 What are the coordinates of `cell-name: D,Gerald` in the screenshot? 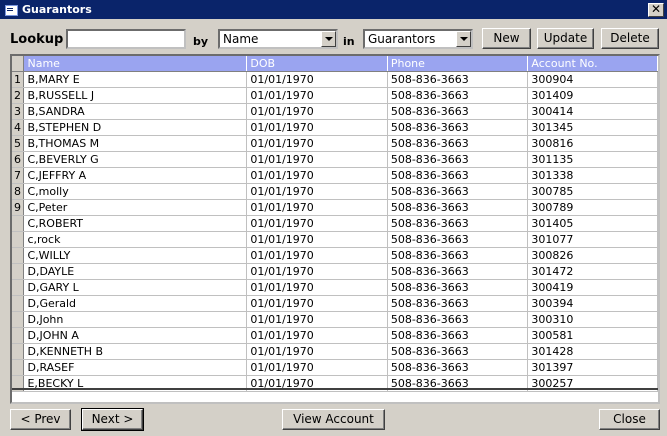 It's located at (135, 303).